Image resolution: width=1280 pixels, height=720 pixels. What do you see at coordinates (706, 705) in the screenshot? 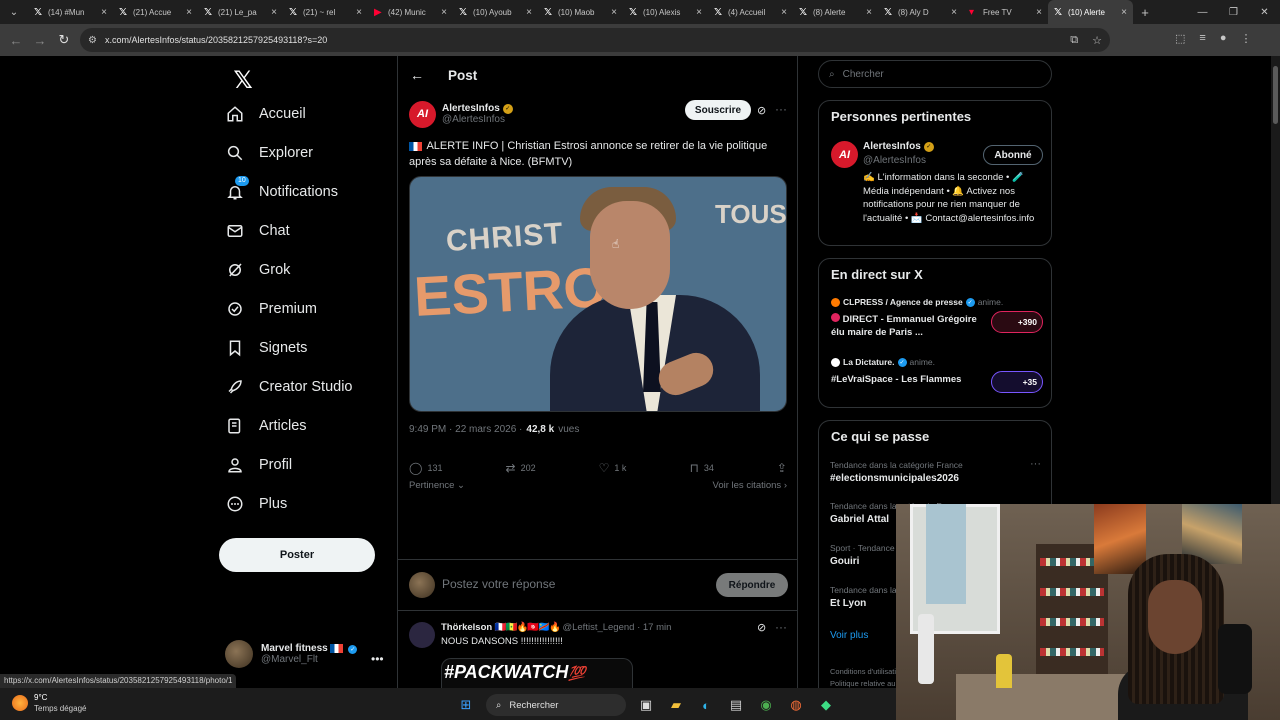
I see `edge-icon: ◐` at bounding box center [706, 705].